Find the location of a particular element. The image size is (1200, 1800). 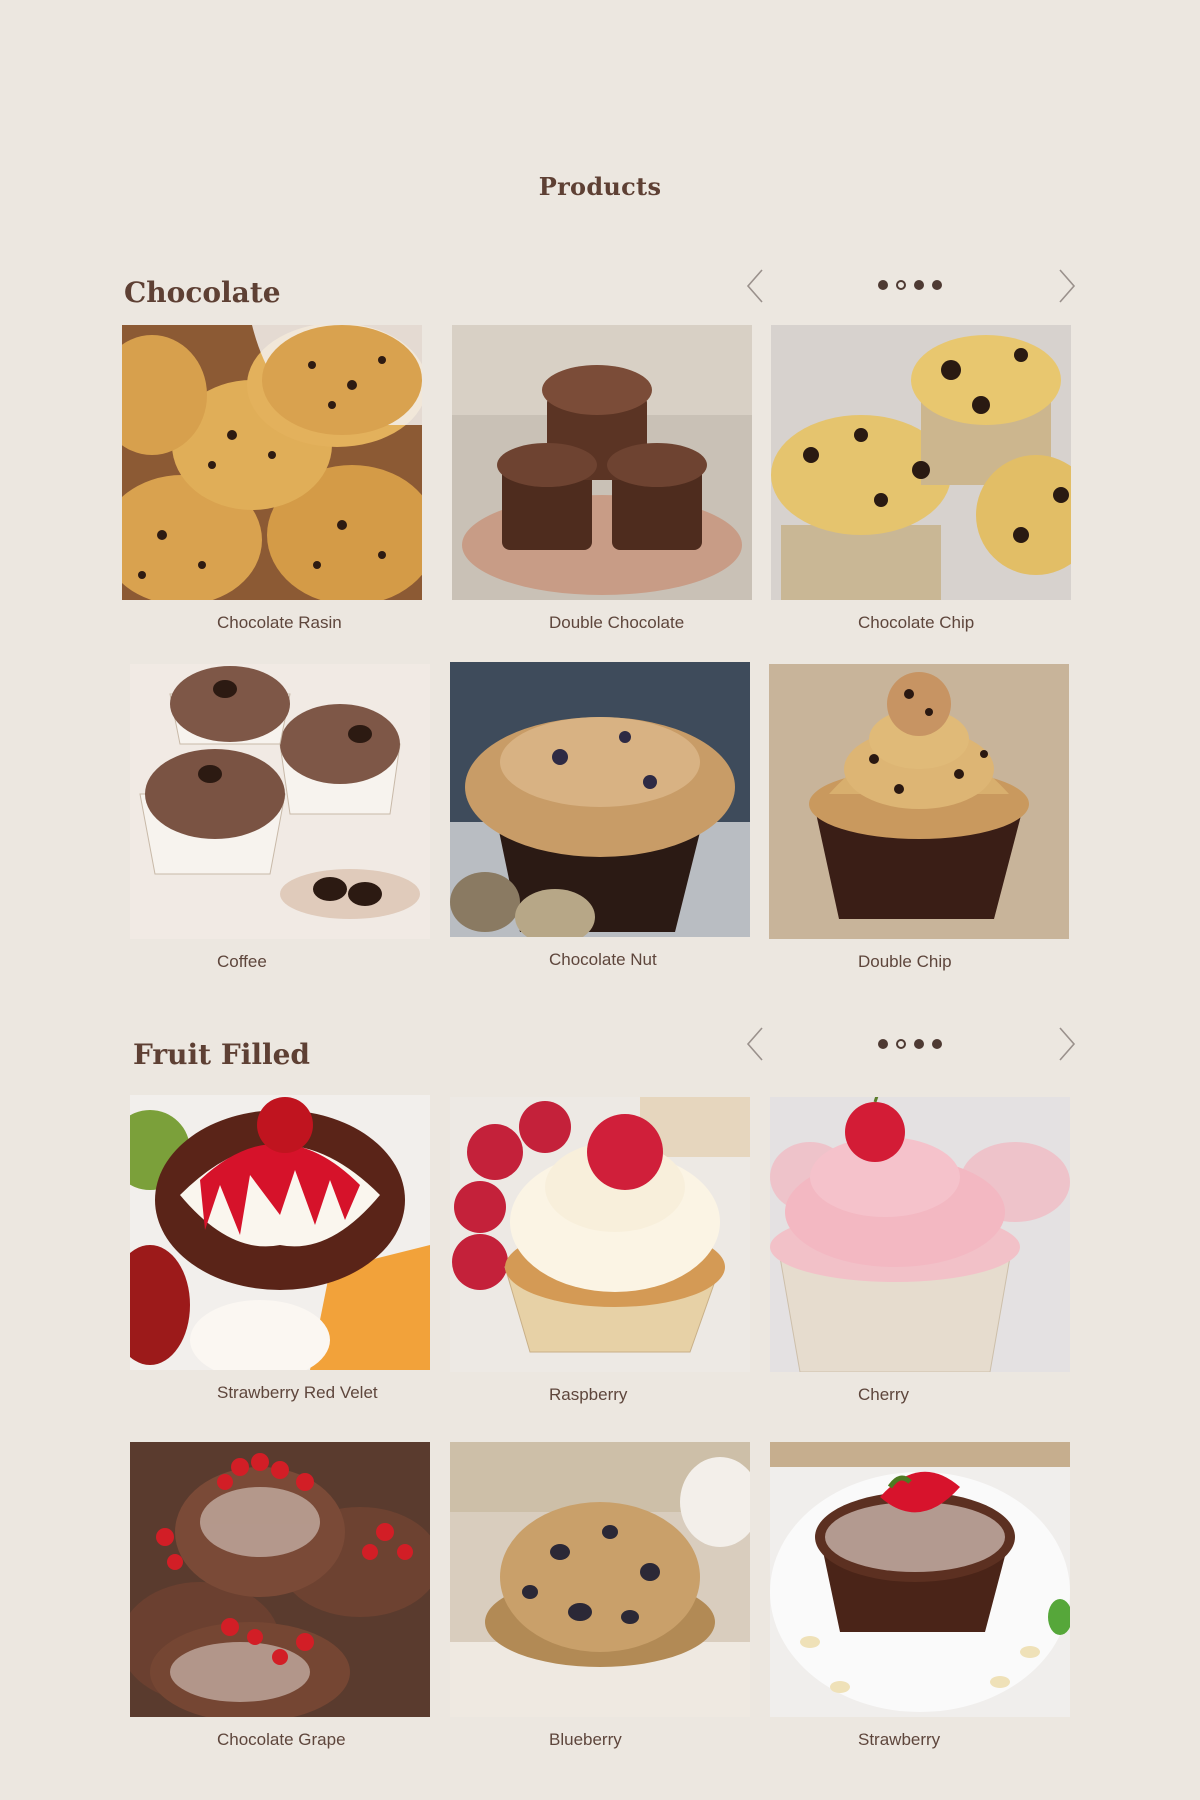

product-name: Chocolate Grape is located at coordinates (281, 1740).